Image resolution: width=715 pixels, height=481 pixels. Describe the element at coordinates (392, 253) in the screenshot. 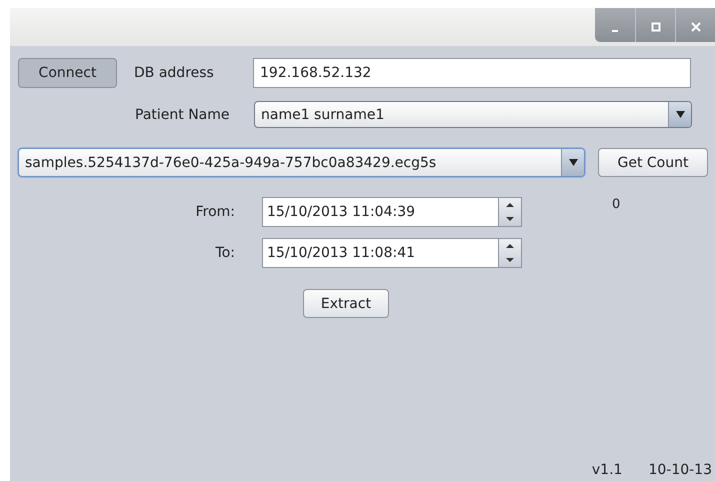

I see `to-date-spinner: 15/10/2013 11:08:41` at that location.